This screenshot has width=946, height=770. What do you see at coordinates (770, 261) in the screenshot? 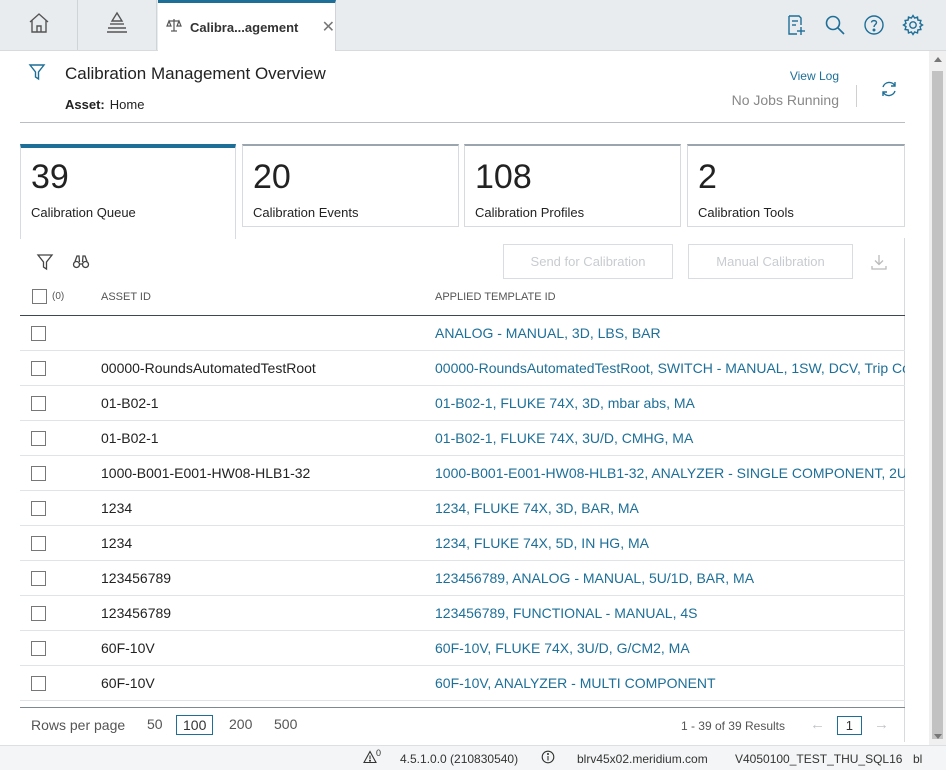
I see `manual-calibration-button: Manual Calibration` at bounding box center [770, 261].